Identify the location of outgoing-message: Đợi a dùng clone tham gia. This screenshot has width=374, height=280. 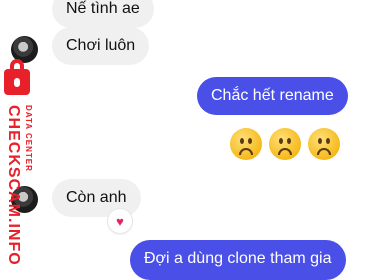
(238, 260).